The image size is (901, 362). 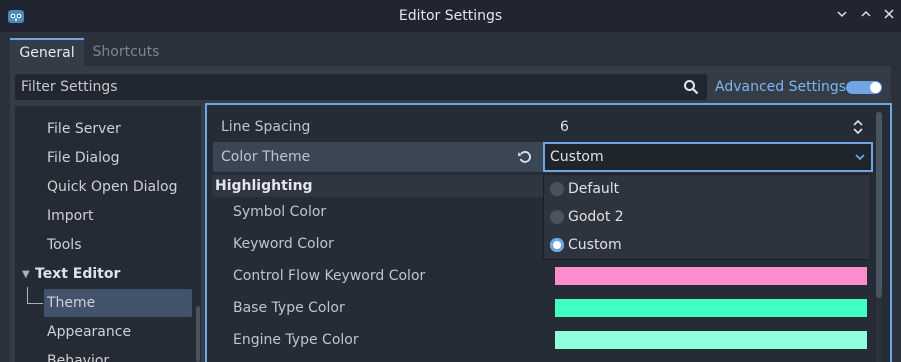 What do you see at coordinates (112, 187) in the screenshot?
I see `tree-item-quick-open-dialog: Quick Open Dialog` at bounding box center [112, 187].